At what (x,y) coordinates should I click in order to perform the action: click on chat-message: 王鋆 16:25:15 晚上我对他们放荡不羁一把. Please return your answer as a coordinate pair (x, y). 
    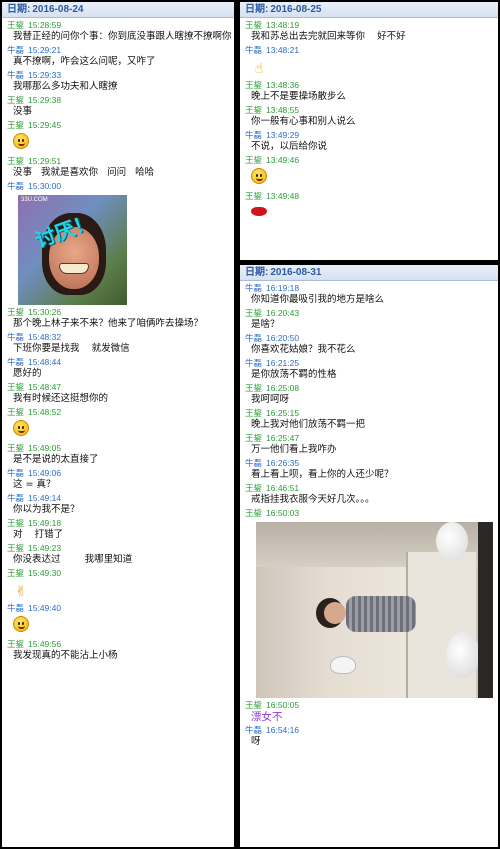
    Looking at the image, I should click on (369, 418).